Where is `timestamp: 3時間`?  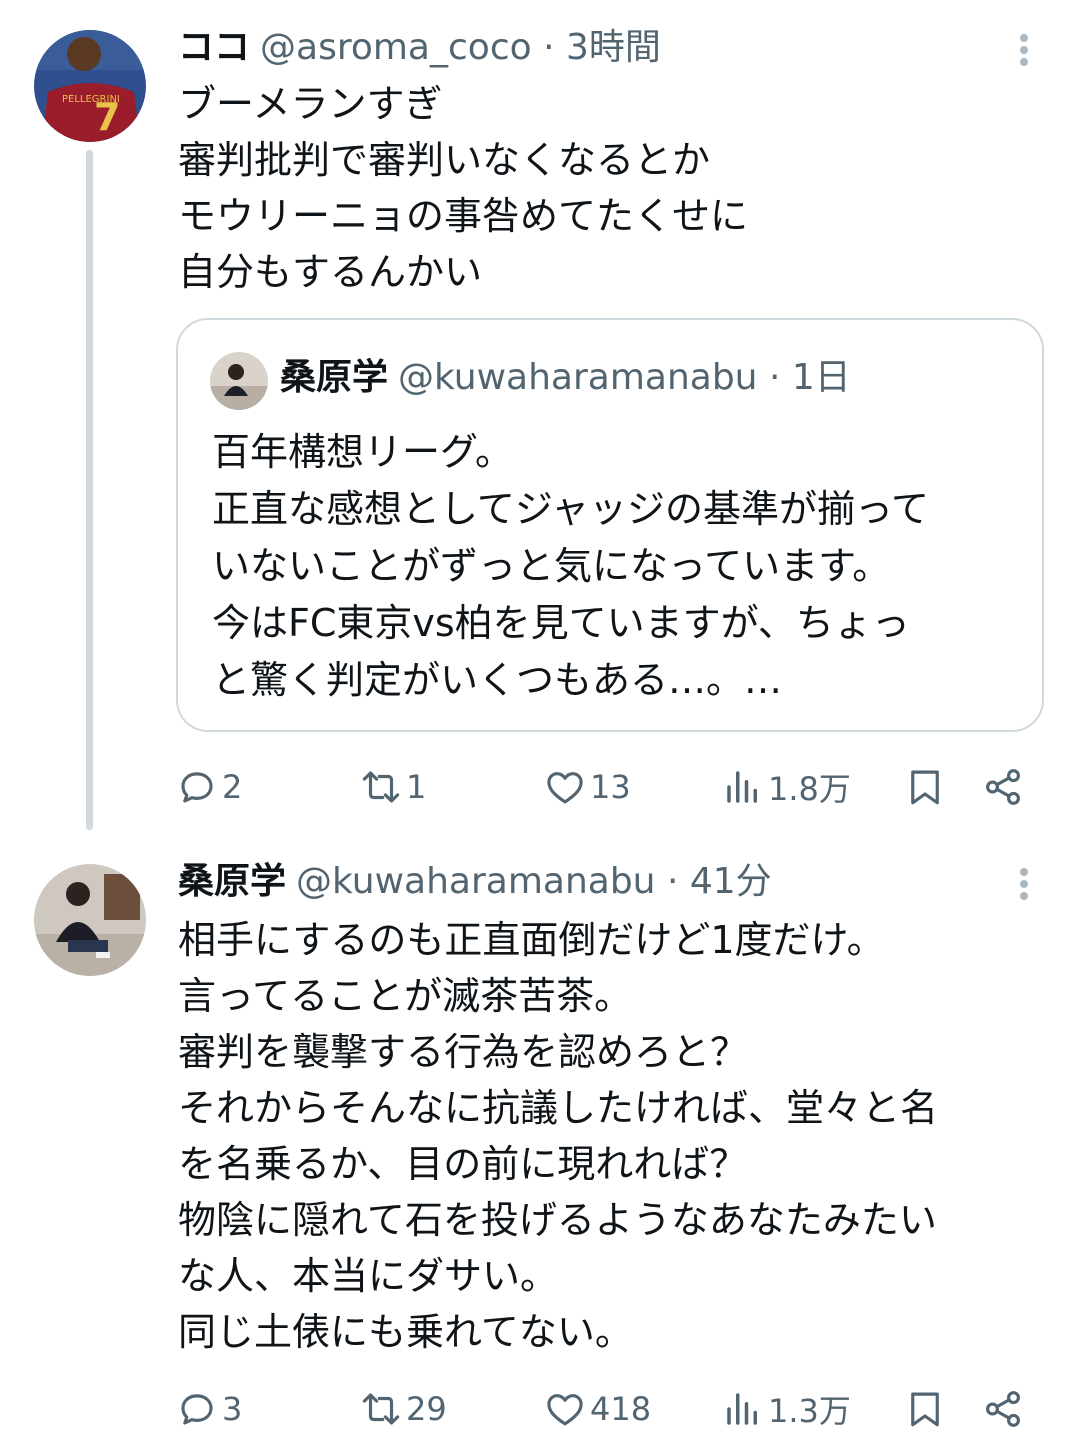 timestamp: 3時間 is located at coordinates (613, 47).